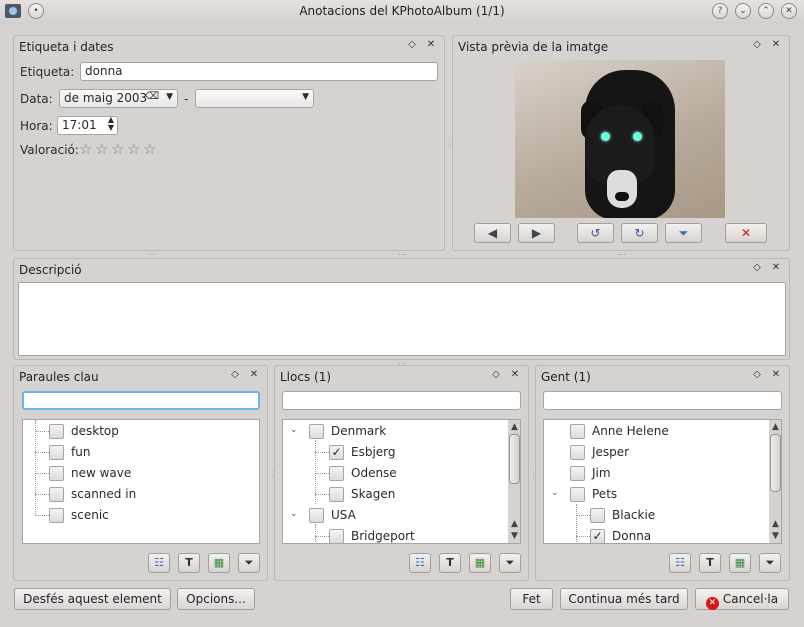  I want to click on cancel-button: ✕ Cancel·la, so click(742, 599).